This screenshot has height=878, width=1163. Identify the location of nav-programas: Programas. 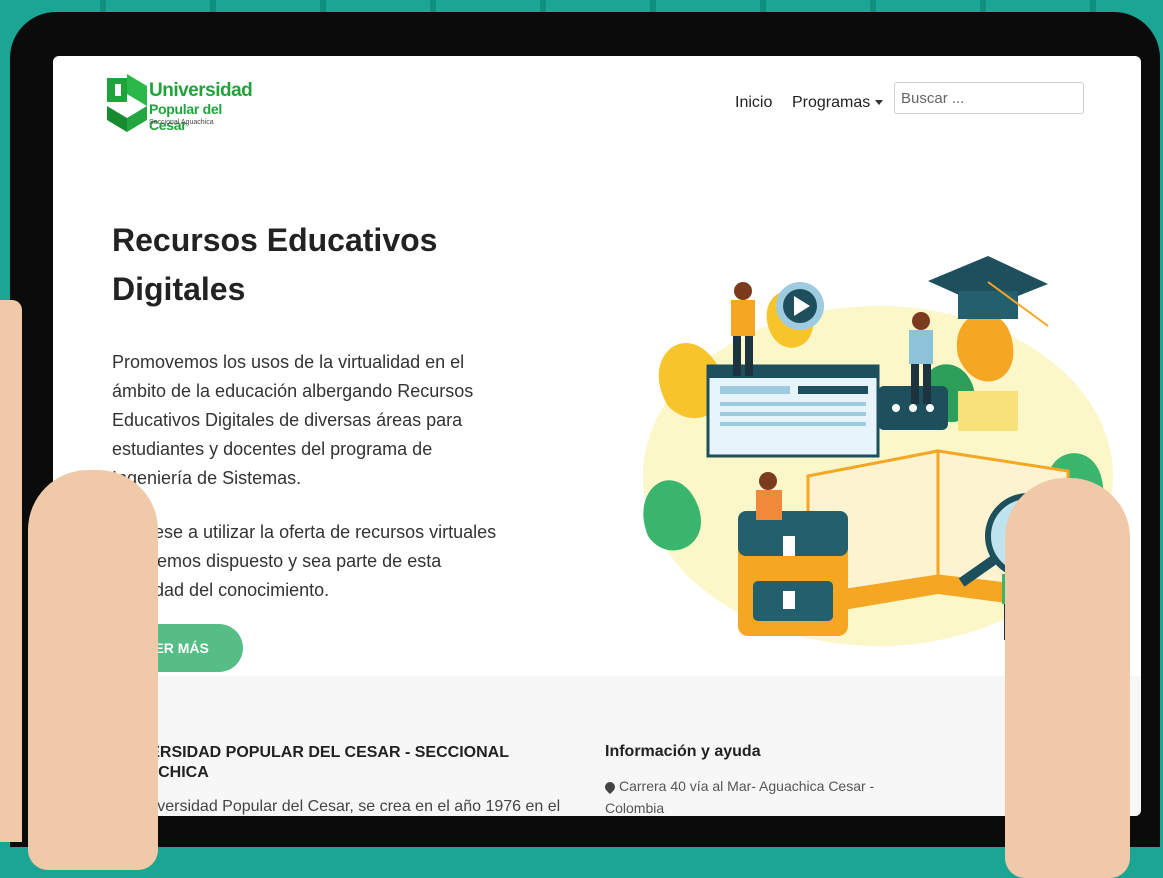
(838, 103).